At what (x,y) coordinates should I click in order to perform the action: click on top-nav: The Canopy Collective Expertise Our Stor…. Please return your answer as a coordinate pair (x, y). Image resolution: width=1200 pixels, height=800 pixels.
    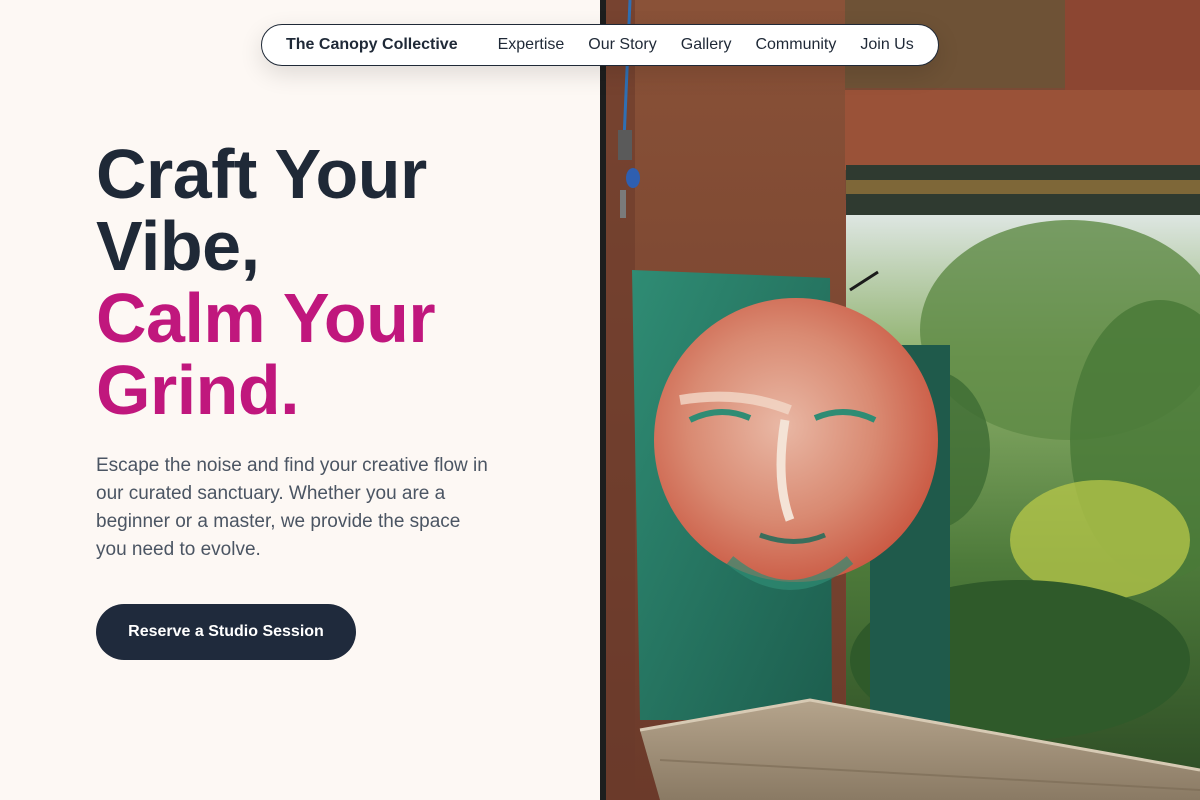
    Looking at the image, I should click on (600, 45).